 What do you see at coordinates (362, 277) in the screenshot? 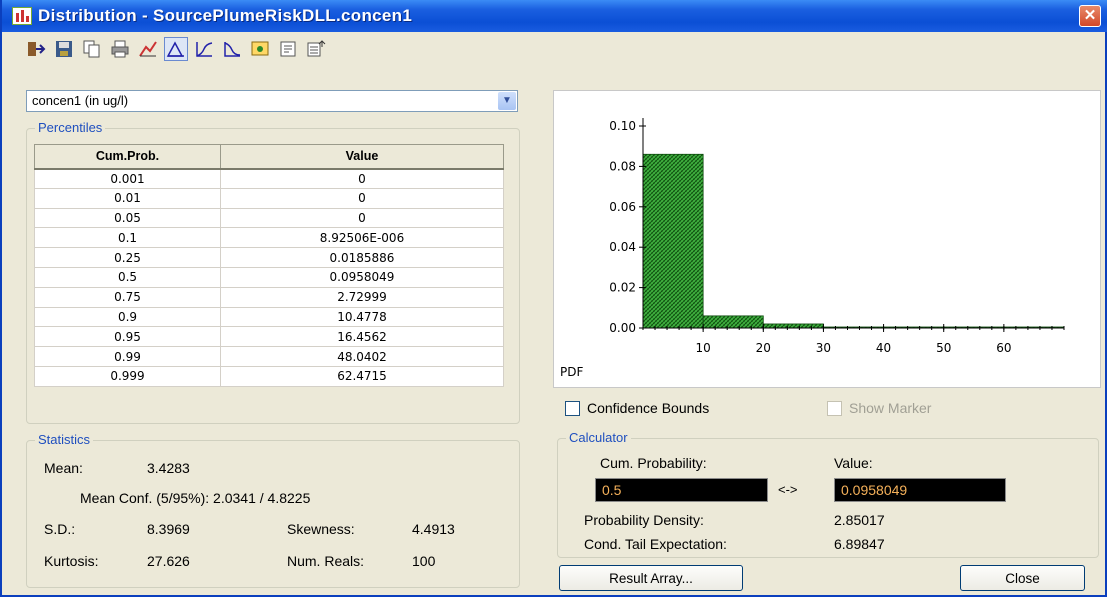
I see `value-cell: 0.0958049` at bounding box center [362, 277].